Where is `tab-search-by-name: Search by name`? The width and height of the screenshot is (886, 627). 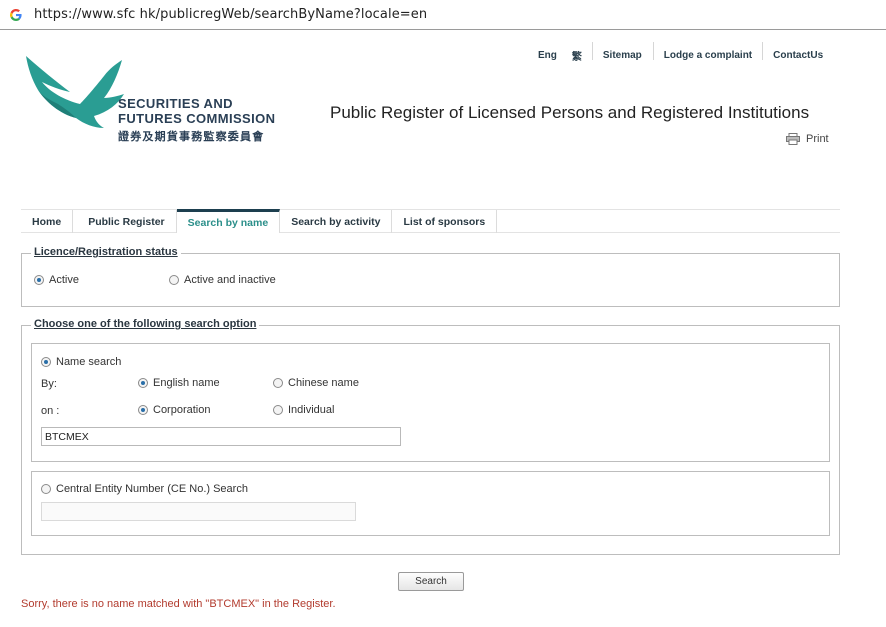
tab-search-by-name: Search by name is located at coordinates (228, 221).